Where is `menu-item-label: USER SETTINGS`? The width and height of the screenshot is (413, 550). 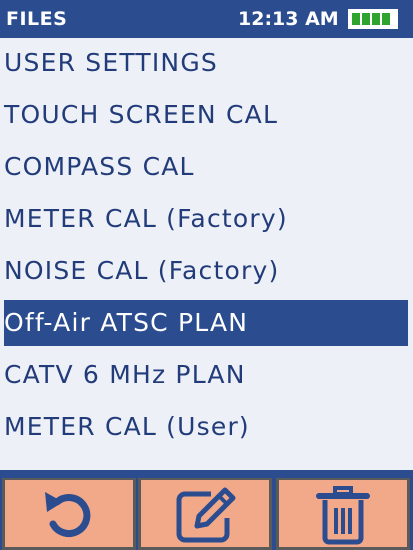
menu-item-label: USER SETTINGS is located at coordinates (111, 62).